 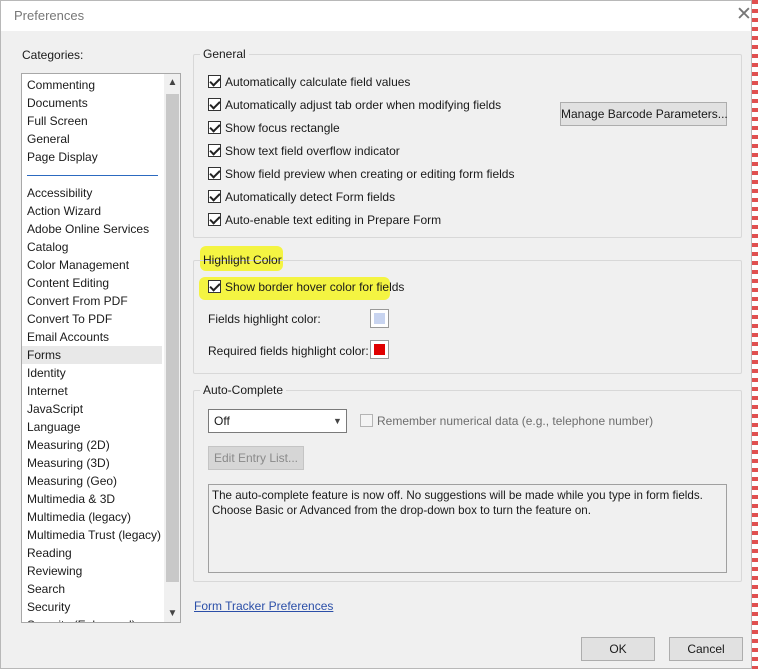 What do you see at coordinates (706, 649) in the screenshot?
I see `cancel-button: Cancel` at bounding box center [706, 649].